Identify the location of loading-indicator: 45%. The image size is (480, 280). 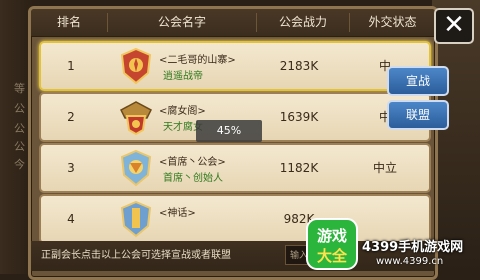
(229, 131).